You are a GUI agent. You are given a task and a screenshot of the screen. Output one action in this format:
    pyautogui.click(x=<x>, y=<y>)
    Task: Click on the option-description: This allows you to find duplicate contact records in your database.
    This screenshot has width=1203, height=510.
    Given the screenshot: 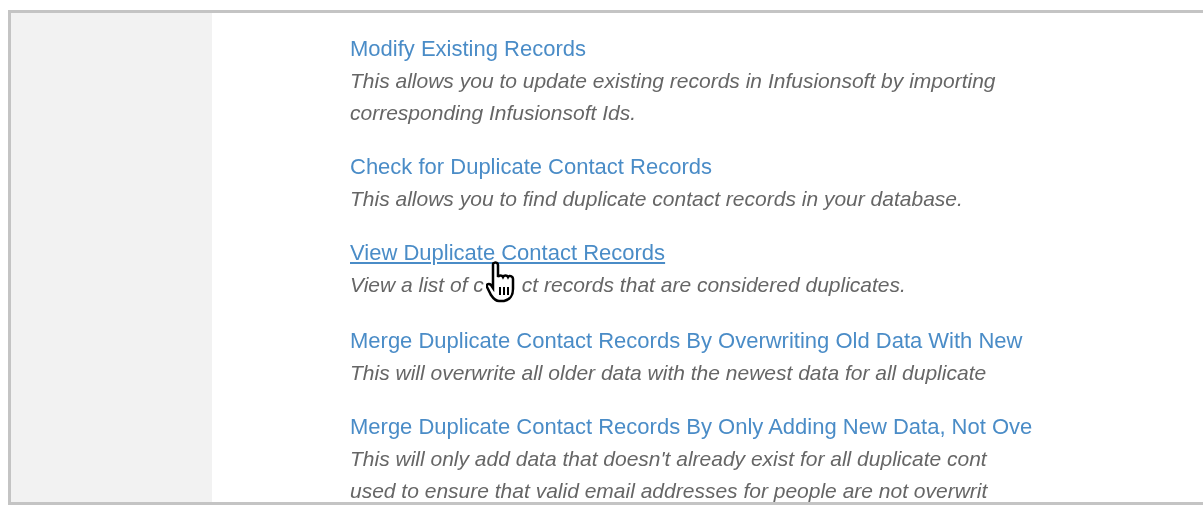 What is the action you would take?
    pyautogui.click(x=656, y=199)
    